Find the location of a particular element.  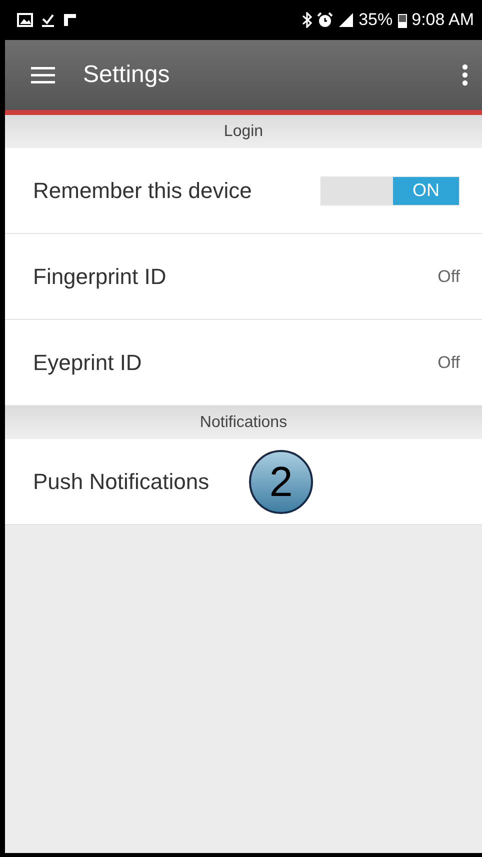

row-label: Push Notifications is located at coordinates (121, 481).